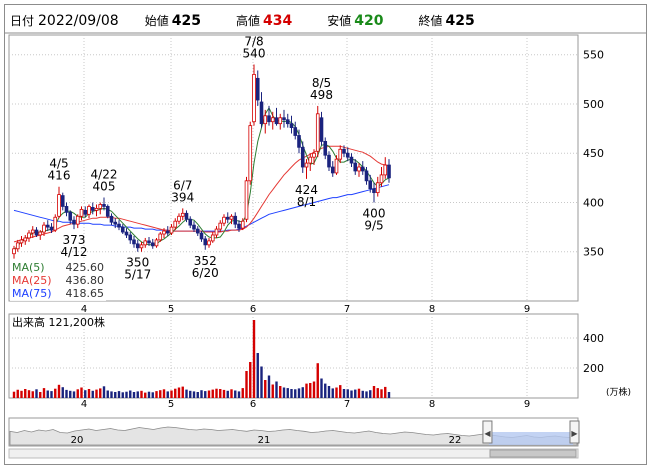  What do you see at coordinates (58, 280) in the screenshot?
I see `ma-legend: MA(5) 425.60 MA(25) 436.80 MA(75) 418.65` at bounding box center [58, 280].